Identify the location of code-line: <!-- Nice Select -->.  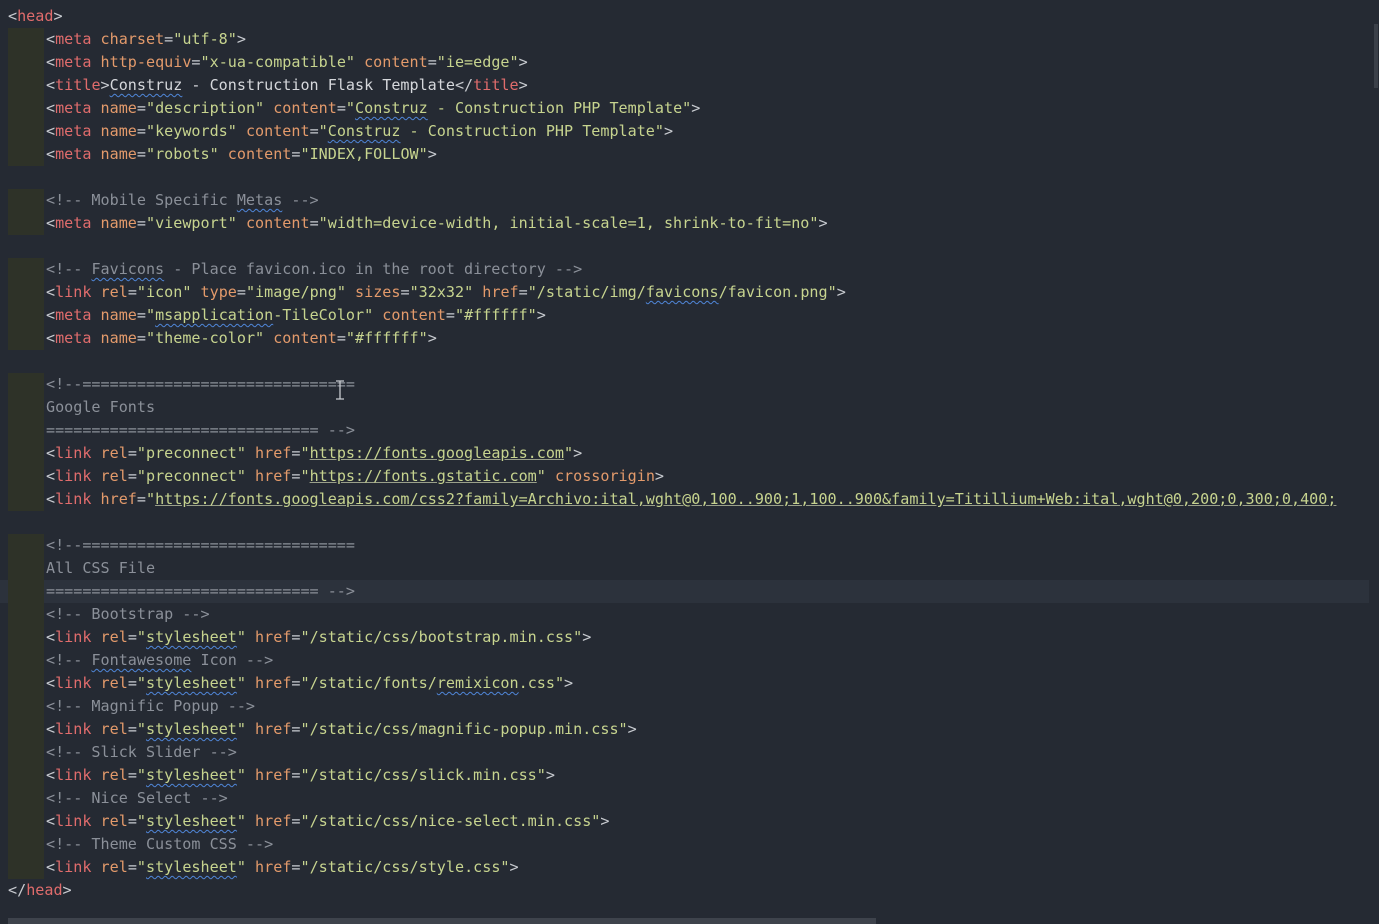
(684, 798).